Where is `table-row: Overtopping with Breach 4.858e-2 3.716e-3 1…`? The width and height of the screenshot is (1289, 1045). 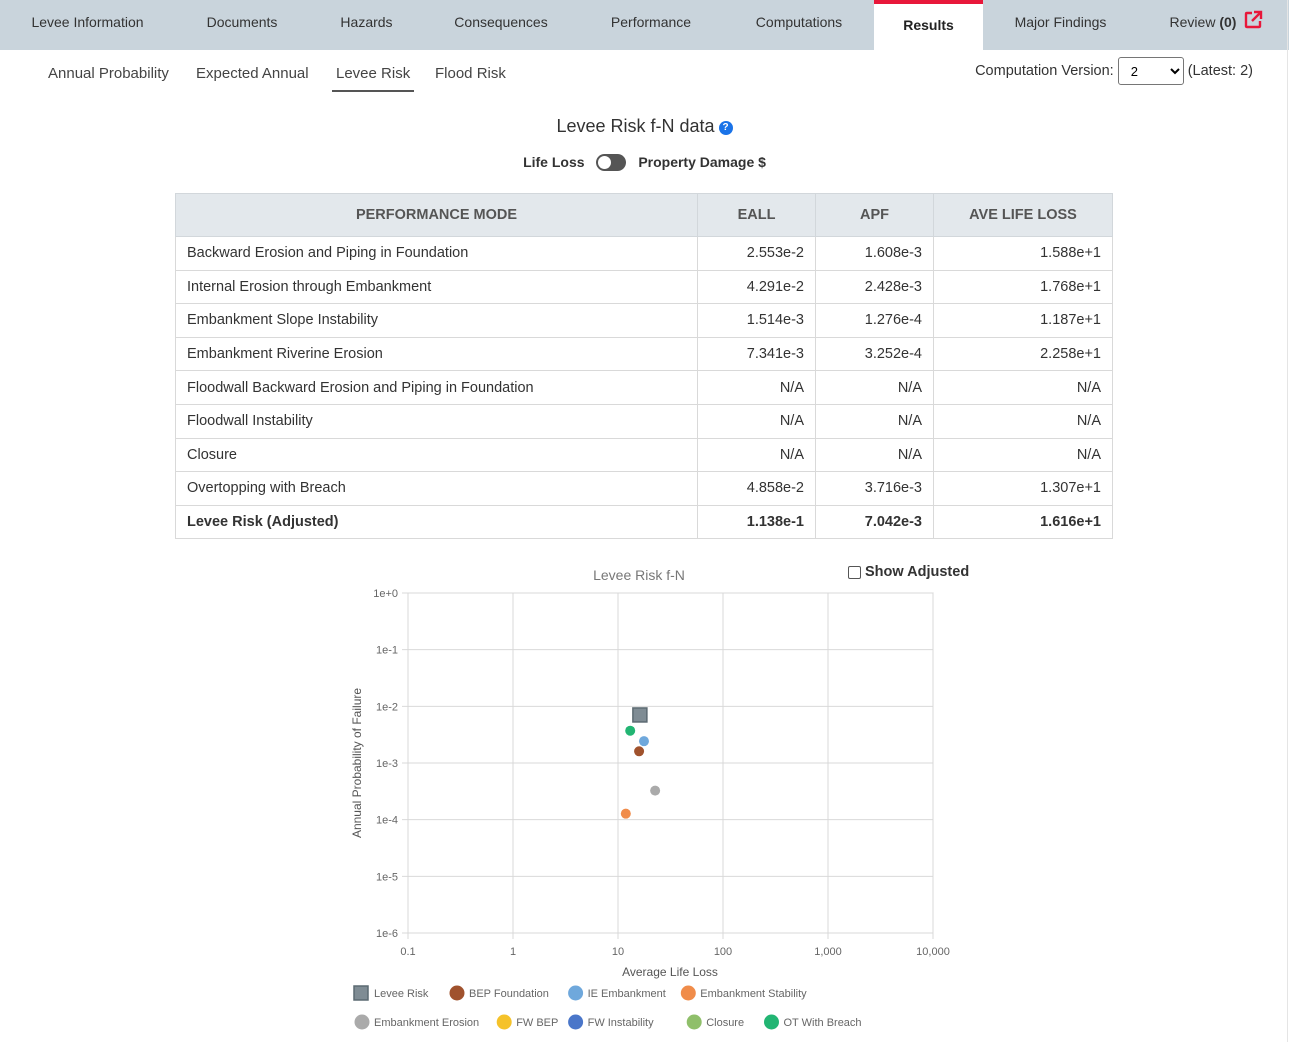 table-row: Overtopping with Breach 4.858e-2 3.716e-3 1… is located at coordinates (644, 488).